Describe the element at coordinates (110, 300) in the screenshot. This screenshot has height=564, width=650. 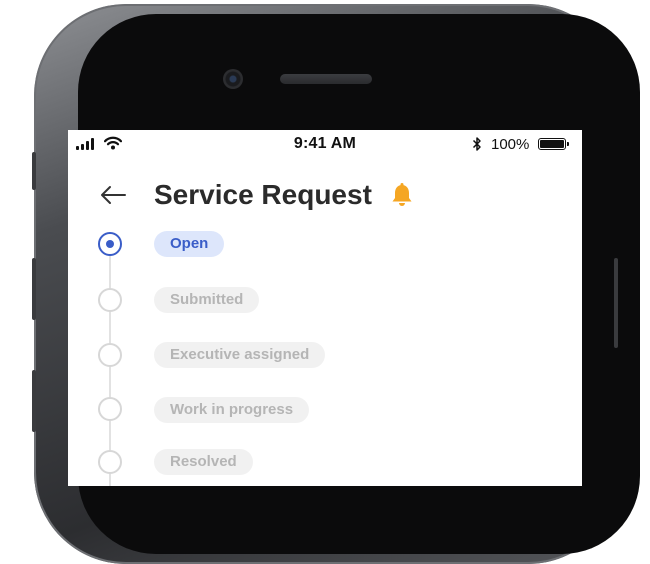
I see `step-indicator-submitted` at that location.